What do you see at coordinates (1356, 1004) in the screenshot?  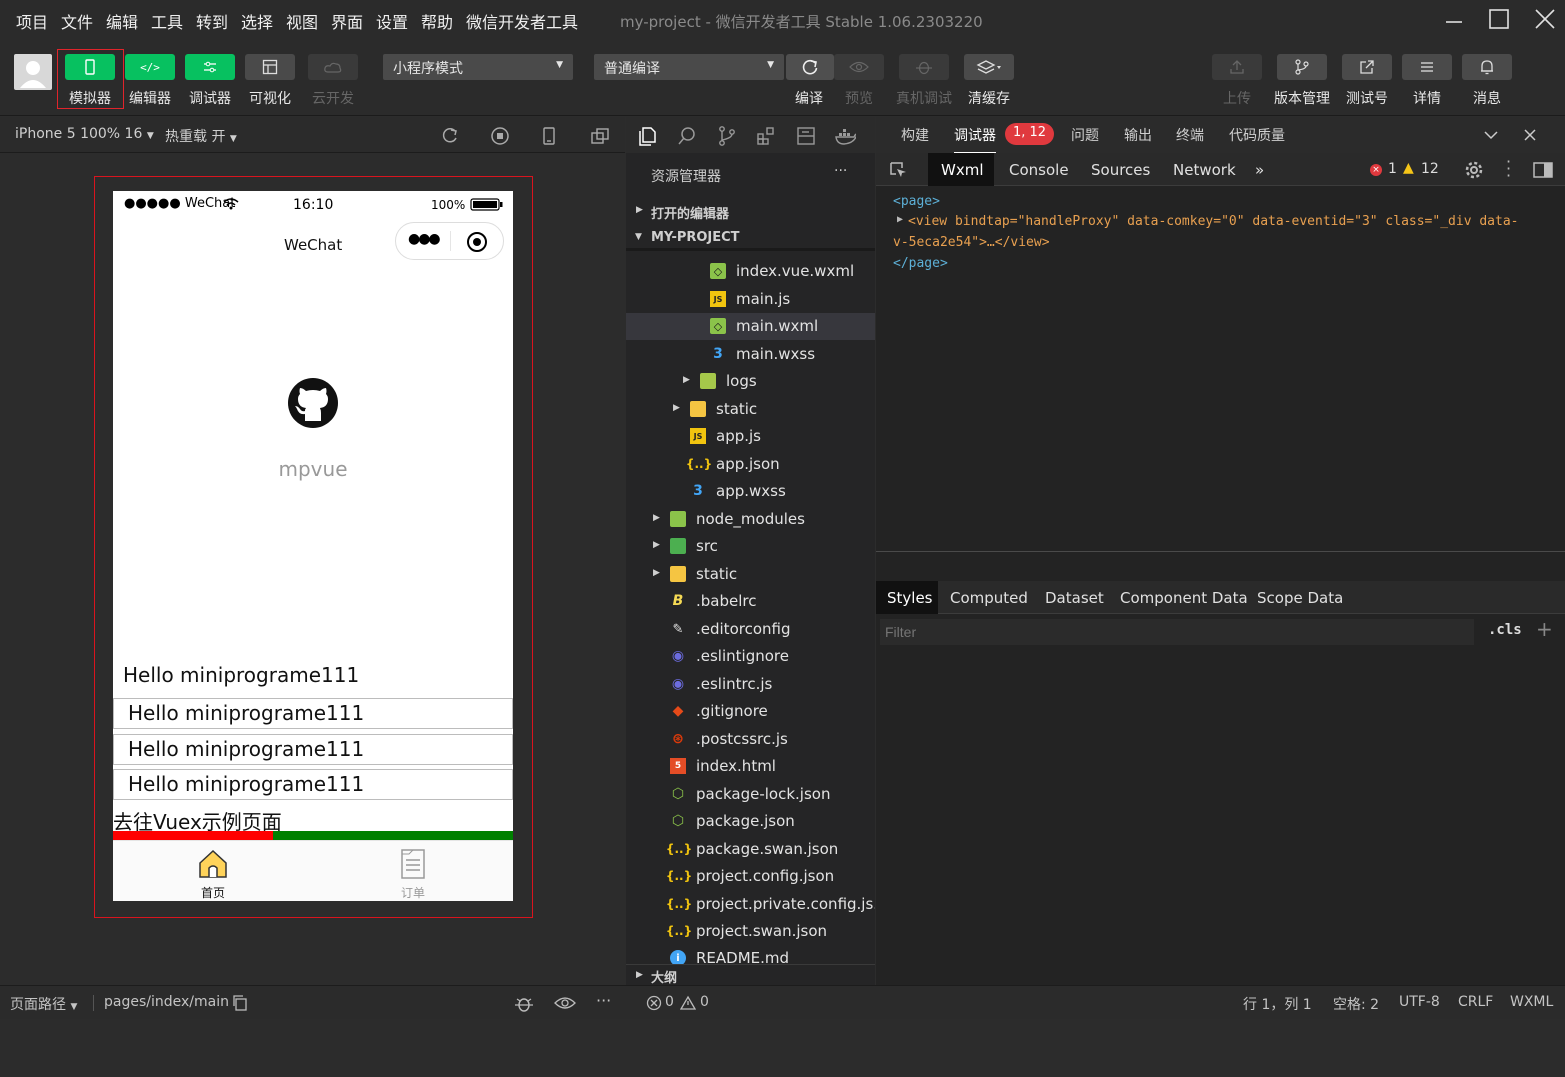 I see `indentation: 空格: 2` at bounding box center [1356, 1004].